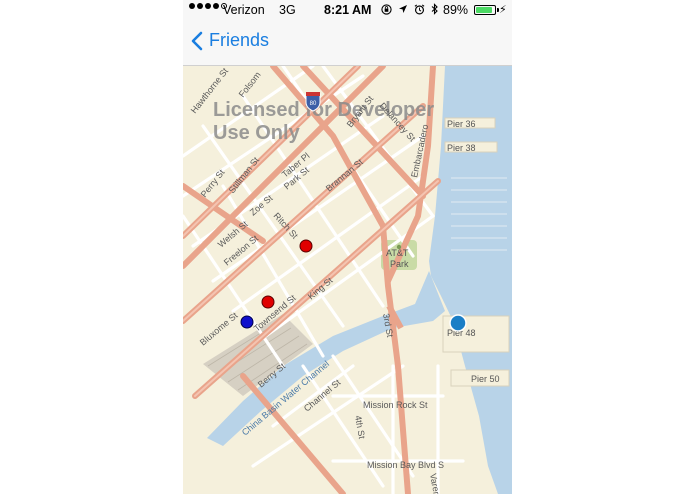  I want to click on interstate-shield-icon: 80, so click(313, 102).